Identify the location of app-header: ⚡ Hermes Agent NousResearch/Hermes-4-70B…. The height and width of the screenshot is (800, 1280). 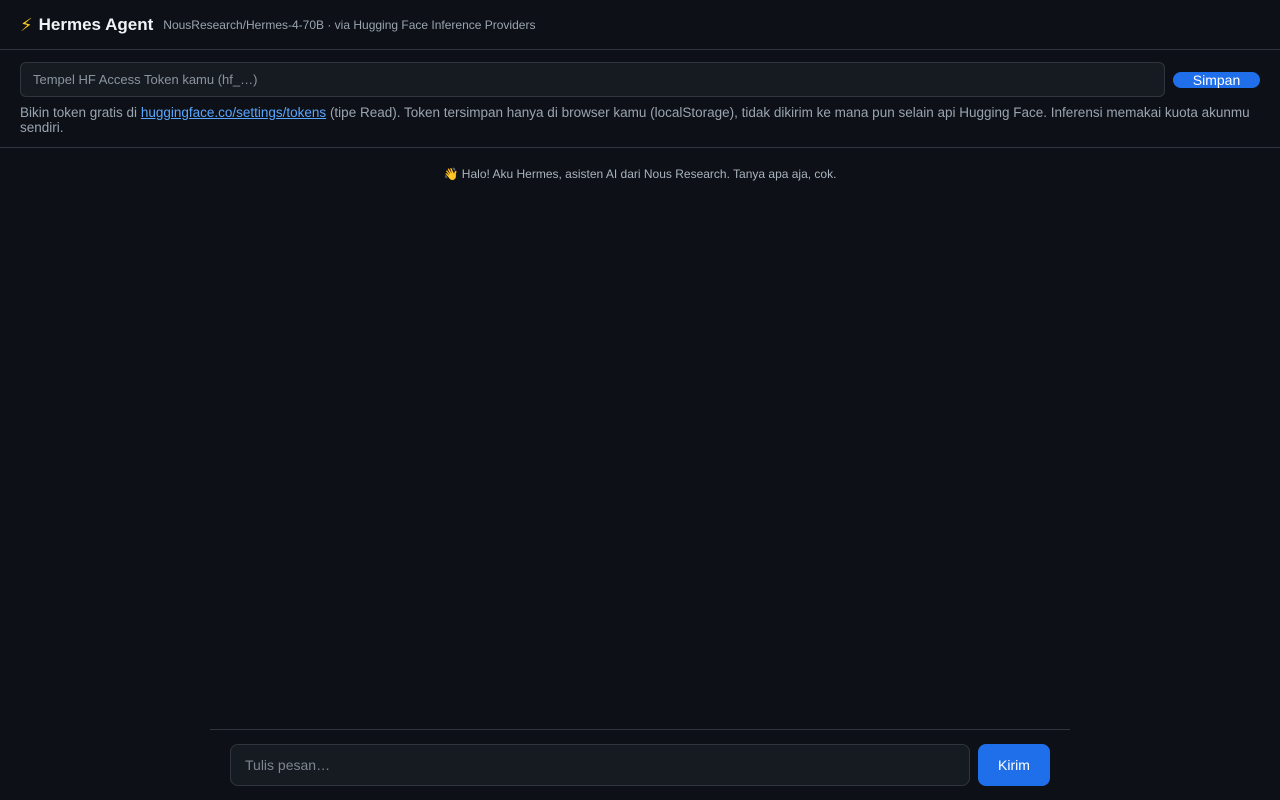
(640, 25).